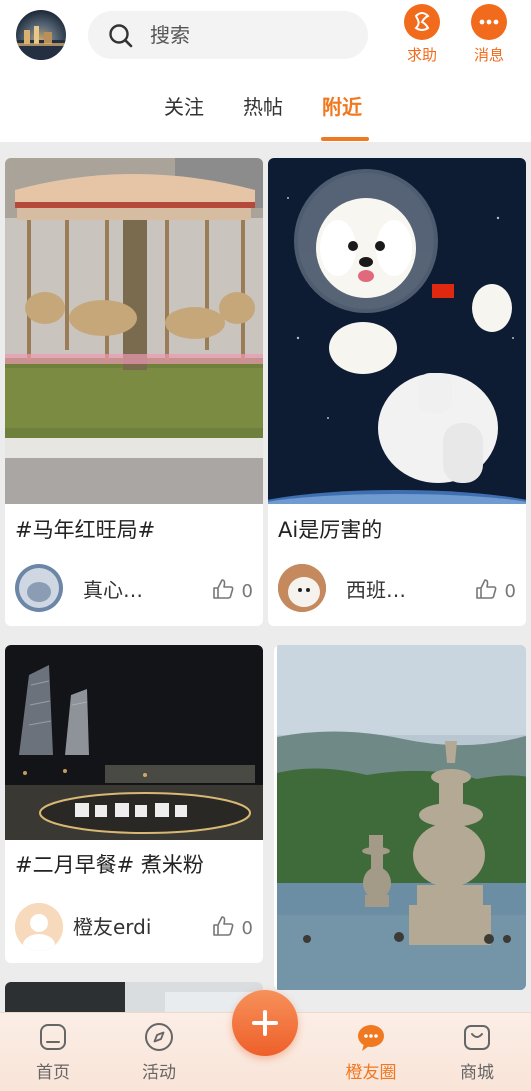 This screenshot has width=531, height=1091. I want to click on post-image-lake-pagodas, so click(401, 817).